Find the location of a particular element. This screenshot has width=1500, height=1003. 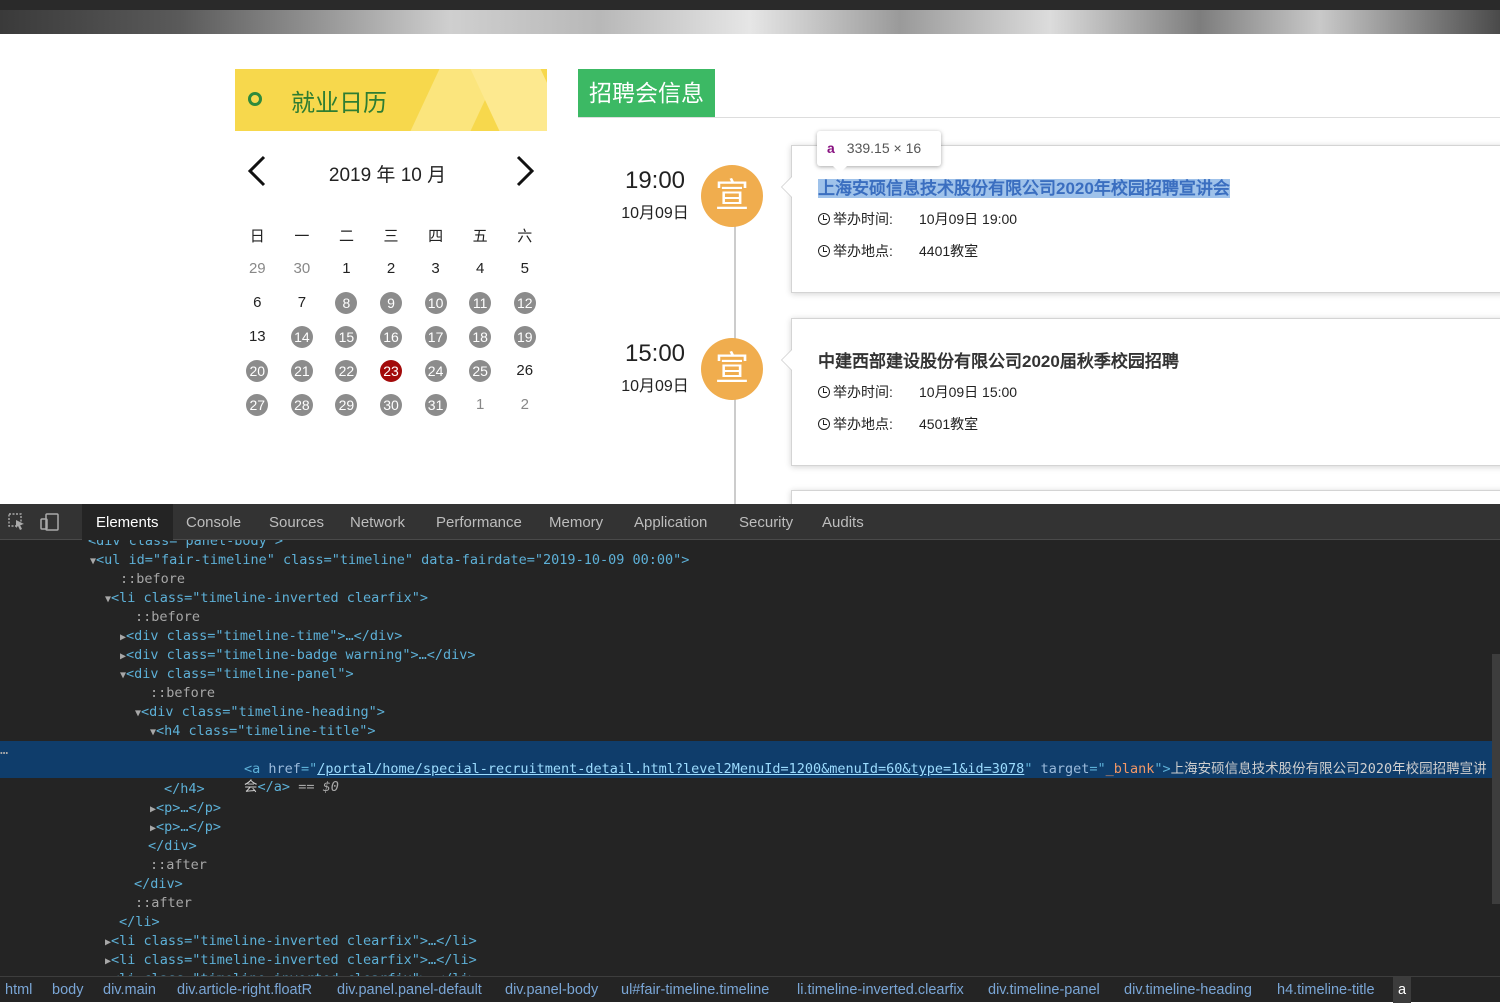

calendar-cell: 8 is located at coordinates (346, 303).